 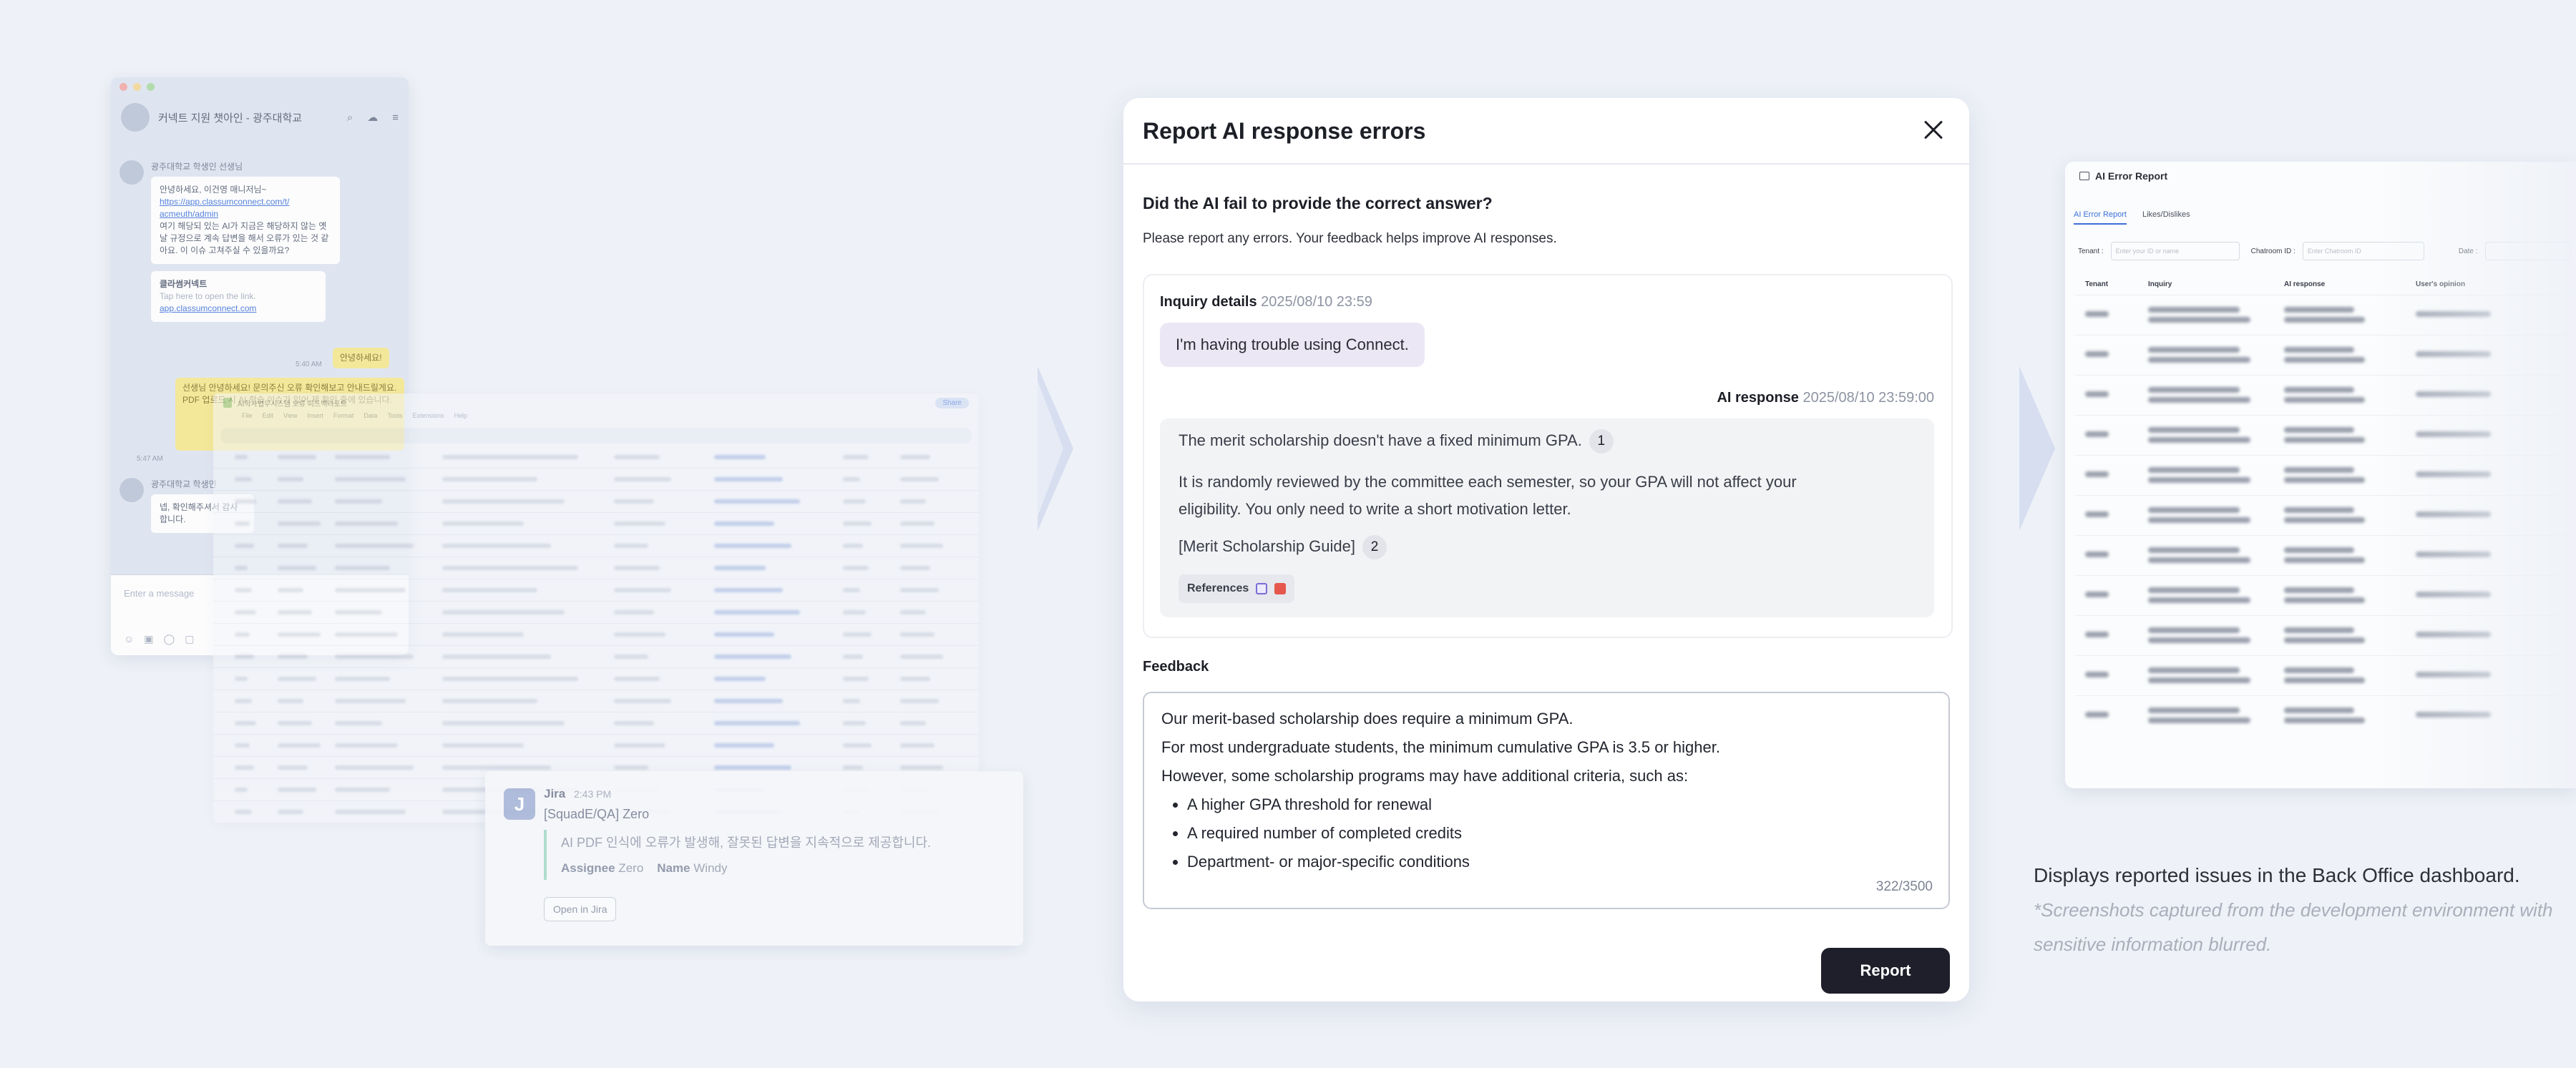 What do you see at coordinates (148, 639) in the screenshot?
I see `image-icon: ▣` at bounding box center [148, 639].